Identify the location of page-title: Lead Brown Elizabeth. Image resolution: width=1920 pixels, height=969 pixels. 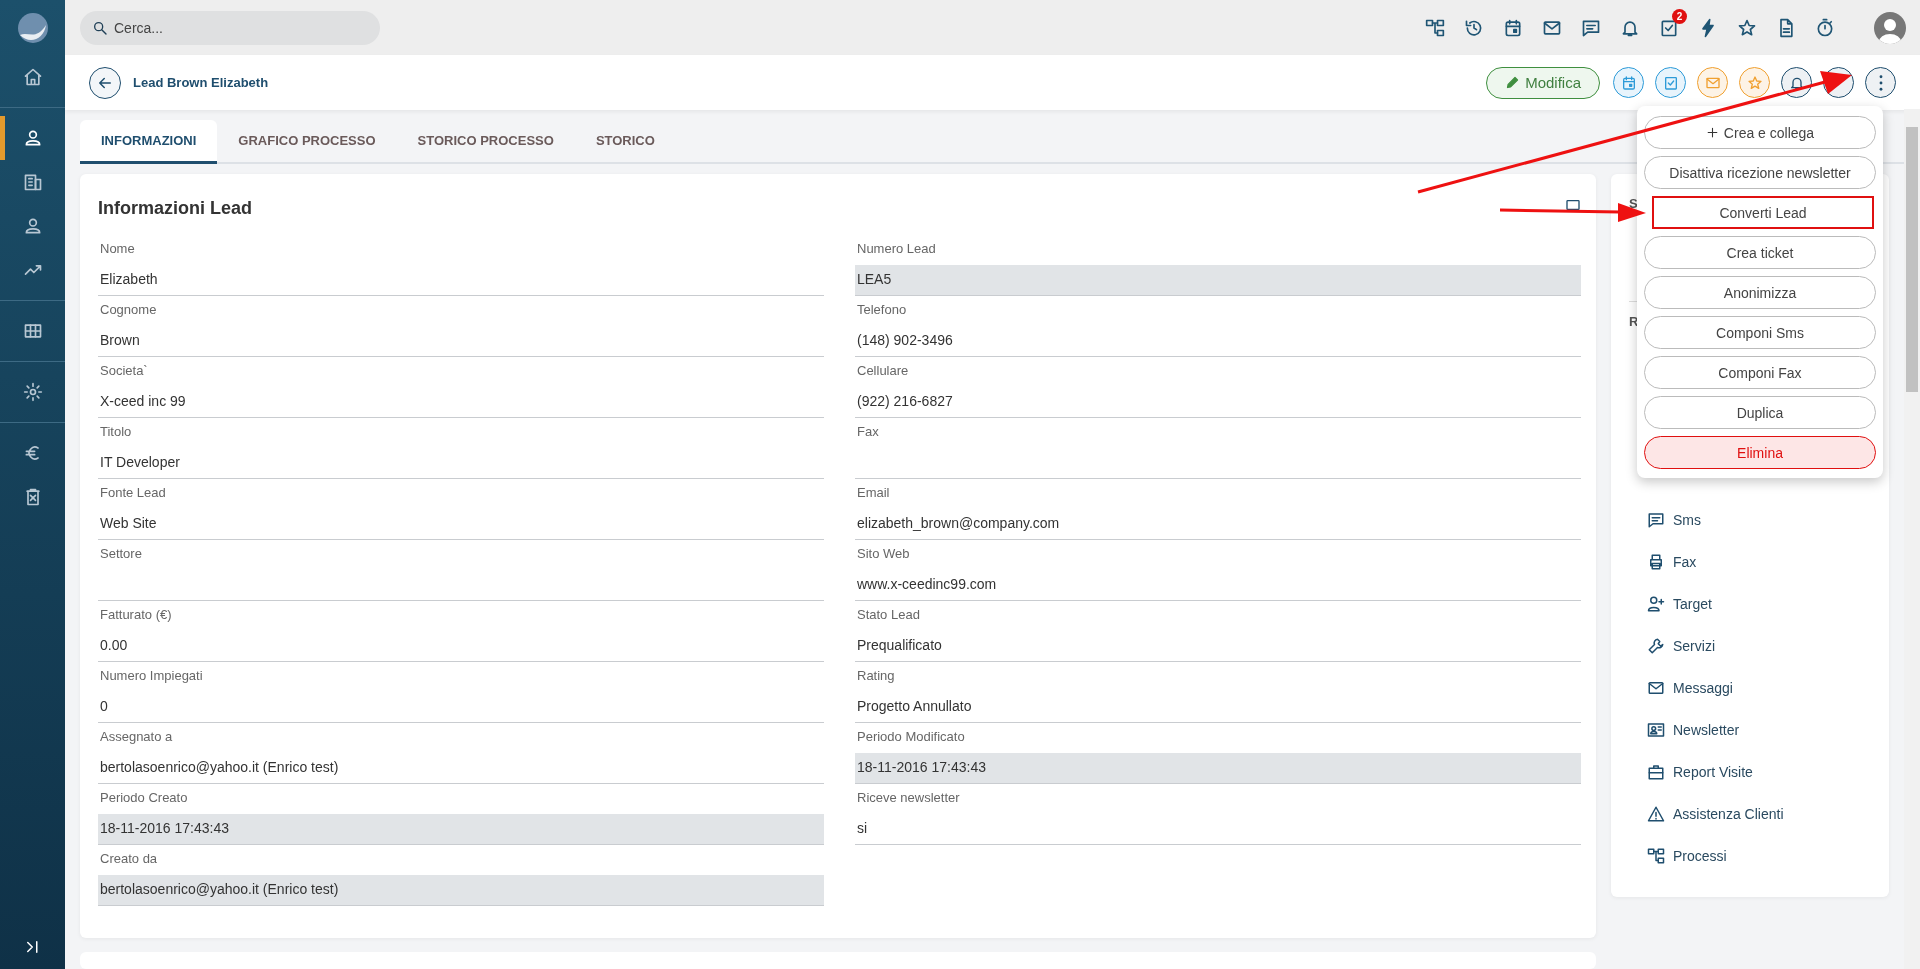
(201, 82).